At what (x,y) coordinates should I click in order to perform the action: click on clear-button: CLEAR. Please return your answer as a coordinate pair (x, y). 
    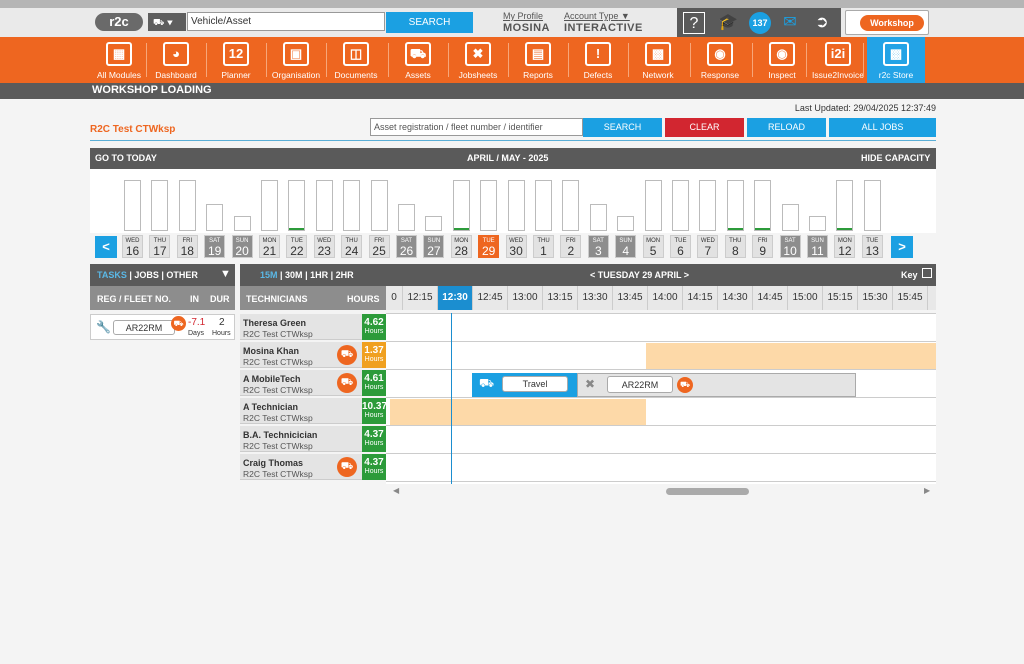
    Looking at the image, I should click on (704, 127).